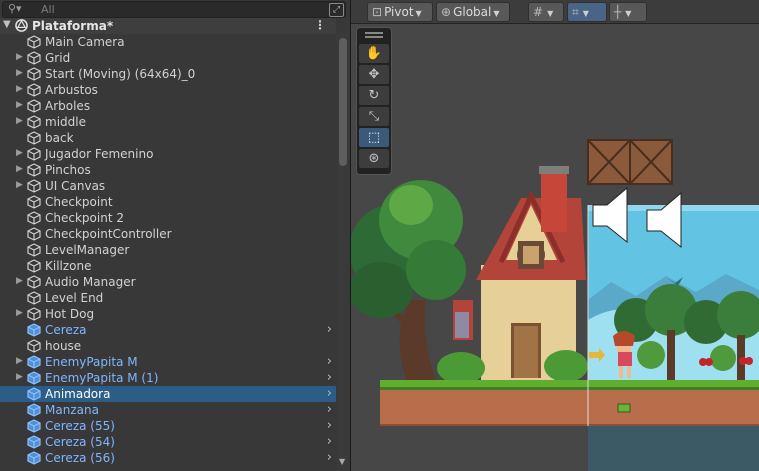 Image resolution: width=759 pixels, height=471 pixels. Describe the element at coordinates (168, 154) in the screenshot. I see `hierarchy-item: ▶ Jugador Femenino` at that location.